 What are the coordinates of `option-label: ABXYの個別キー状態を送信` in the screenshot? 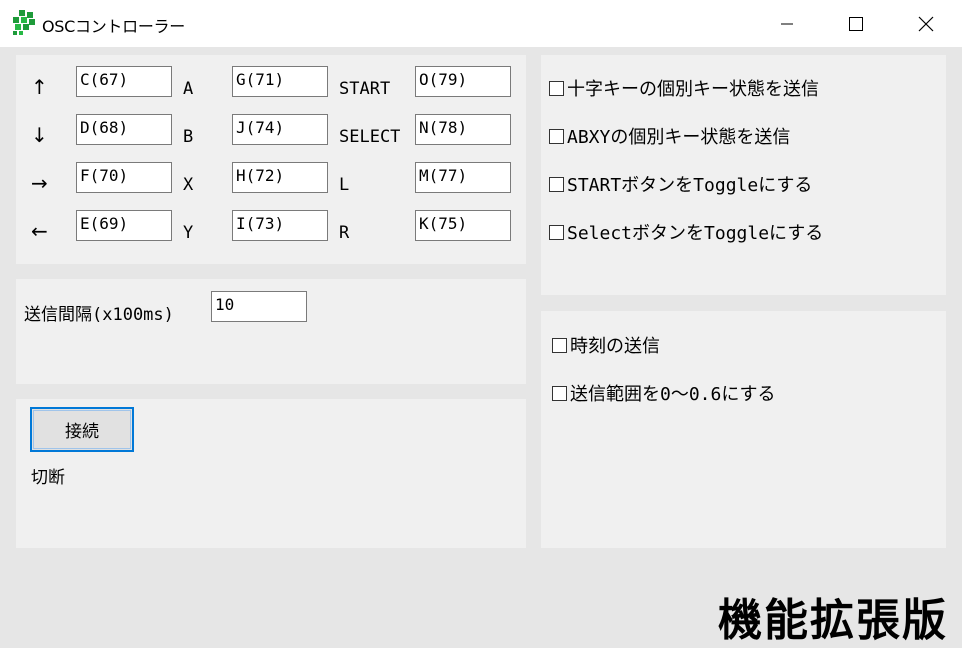 It's located at (679, 137).